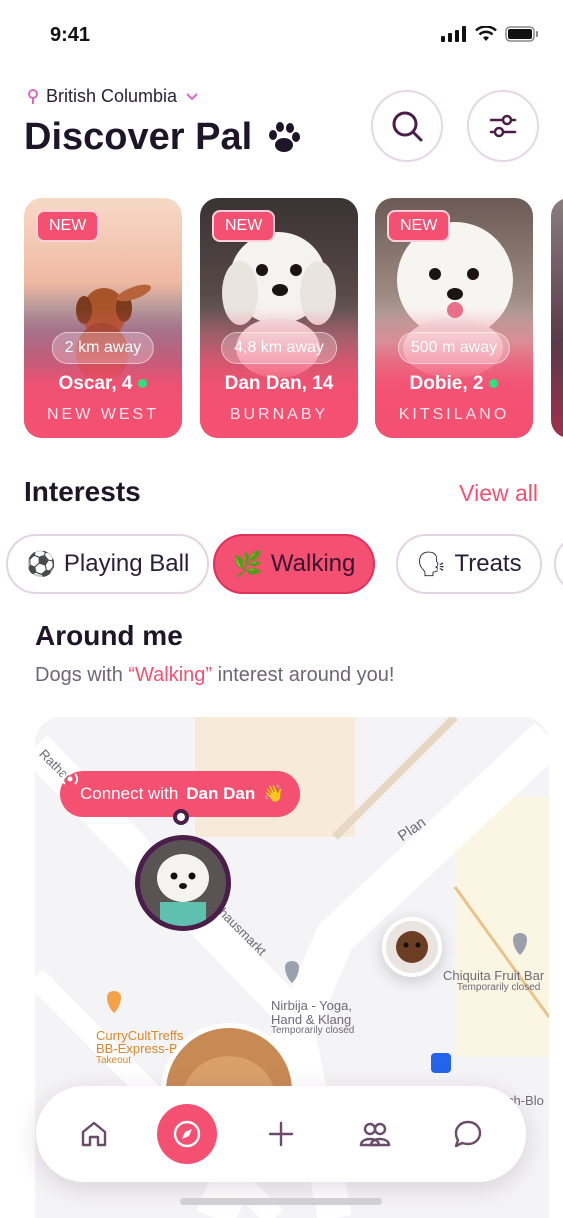 This screenshot has width=563, height=1218. What do you see at coordinates (454, 318) in the screenshot?
I see `pal-card: NEW 500 m away Dobie, 2 KITSILANO` at bounding box center [454, 318].